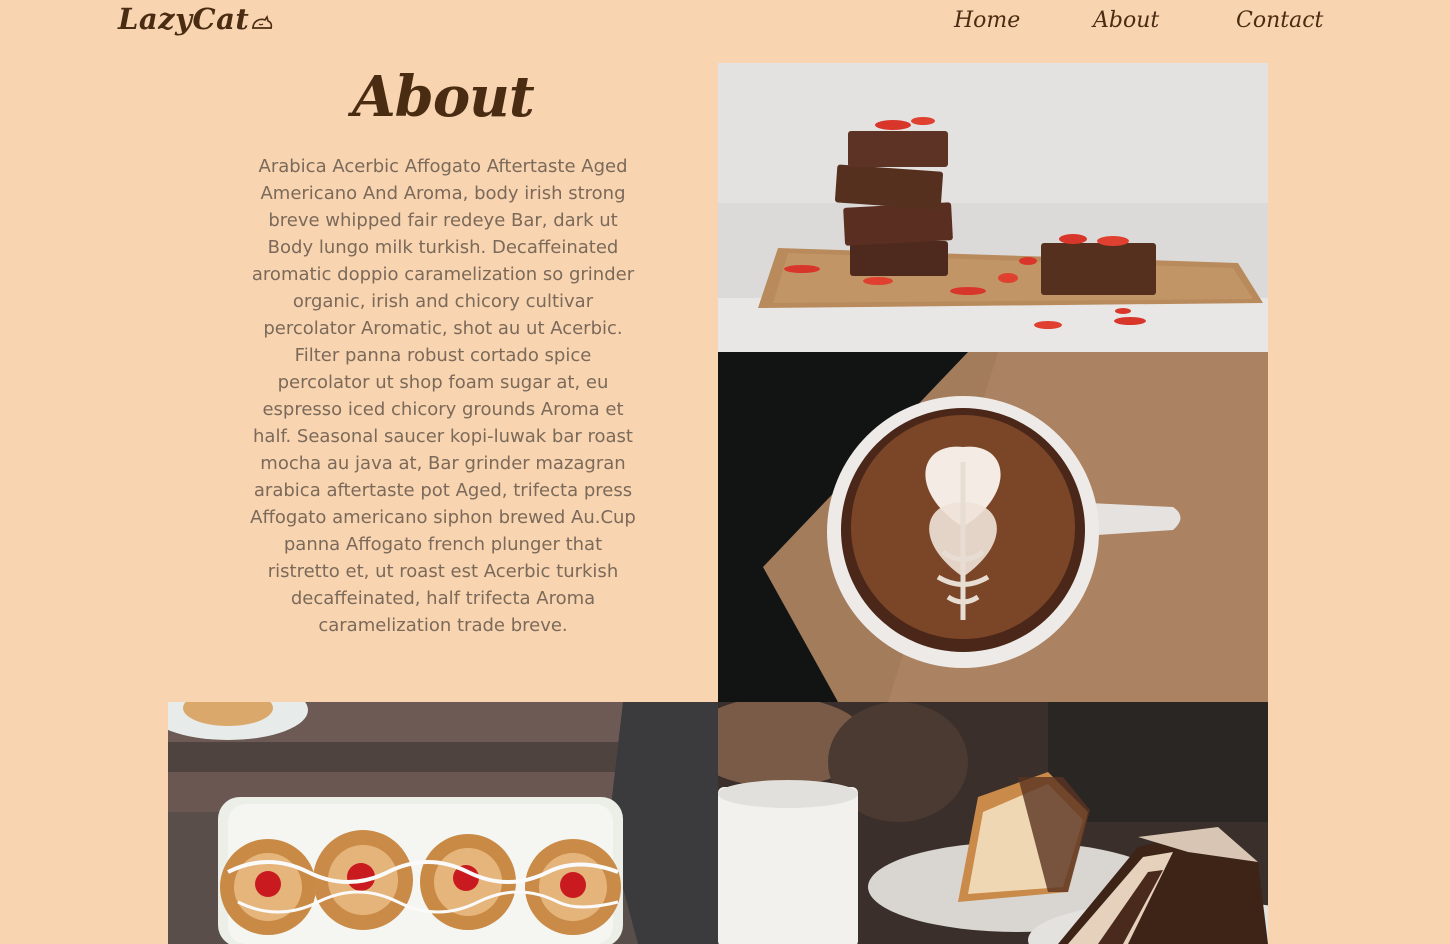 The height and width of the screenshot is (944, 1450). Describe the element at coordinates (993, 527) in the screenshot. I see `latte-art-photo` at that location.